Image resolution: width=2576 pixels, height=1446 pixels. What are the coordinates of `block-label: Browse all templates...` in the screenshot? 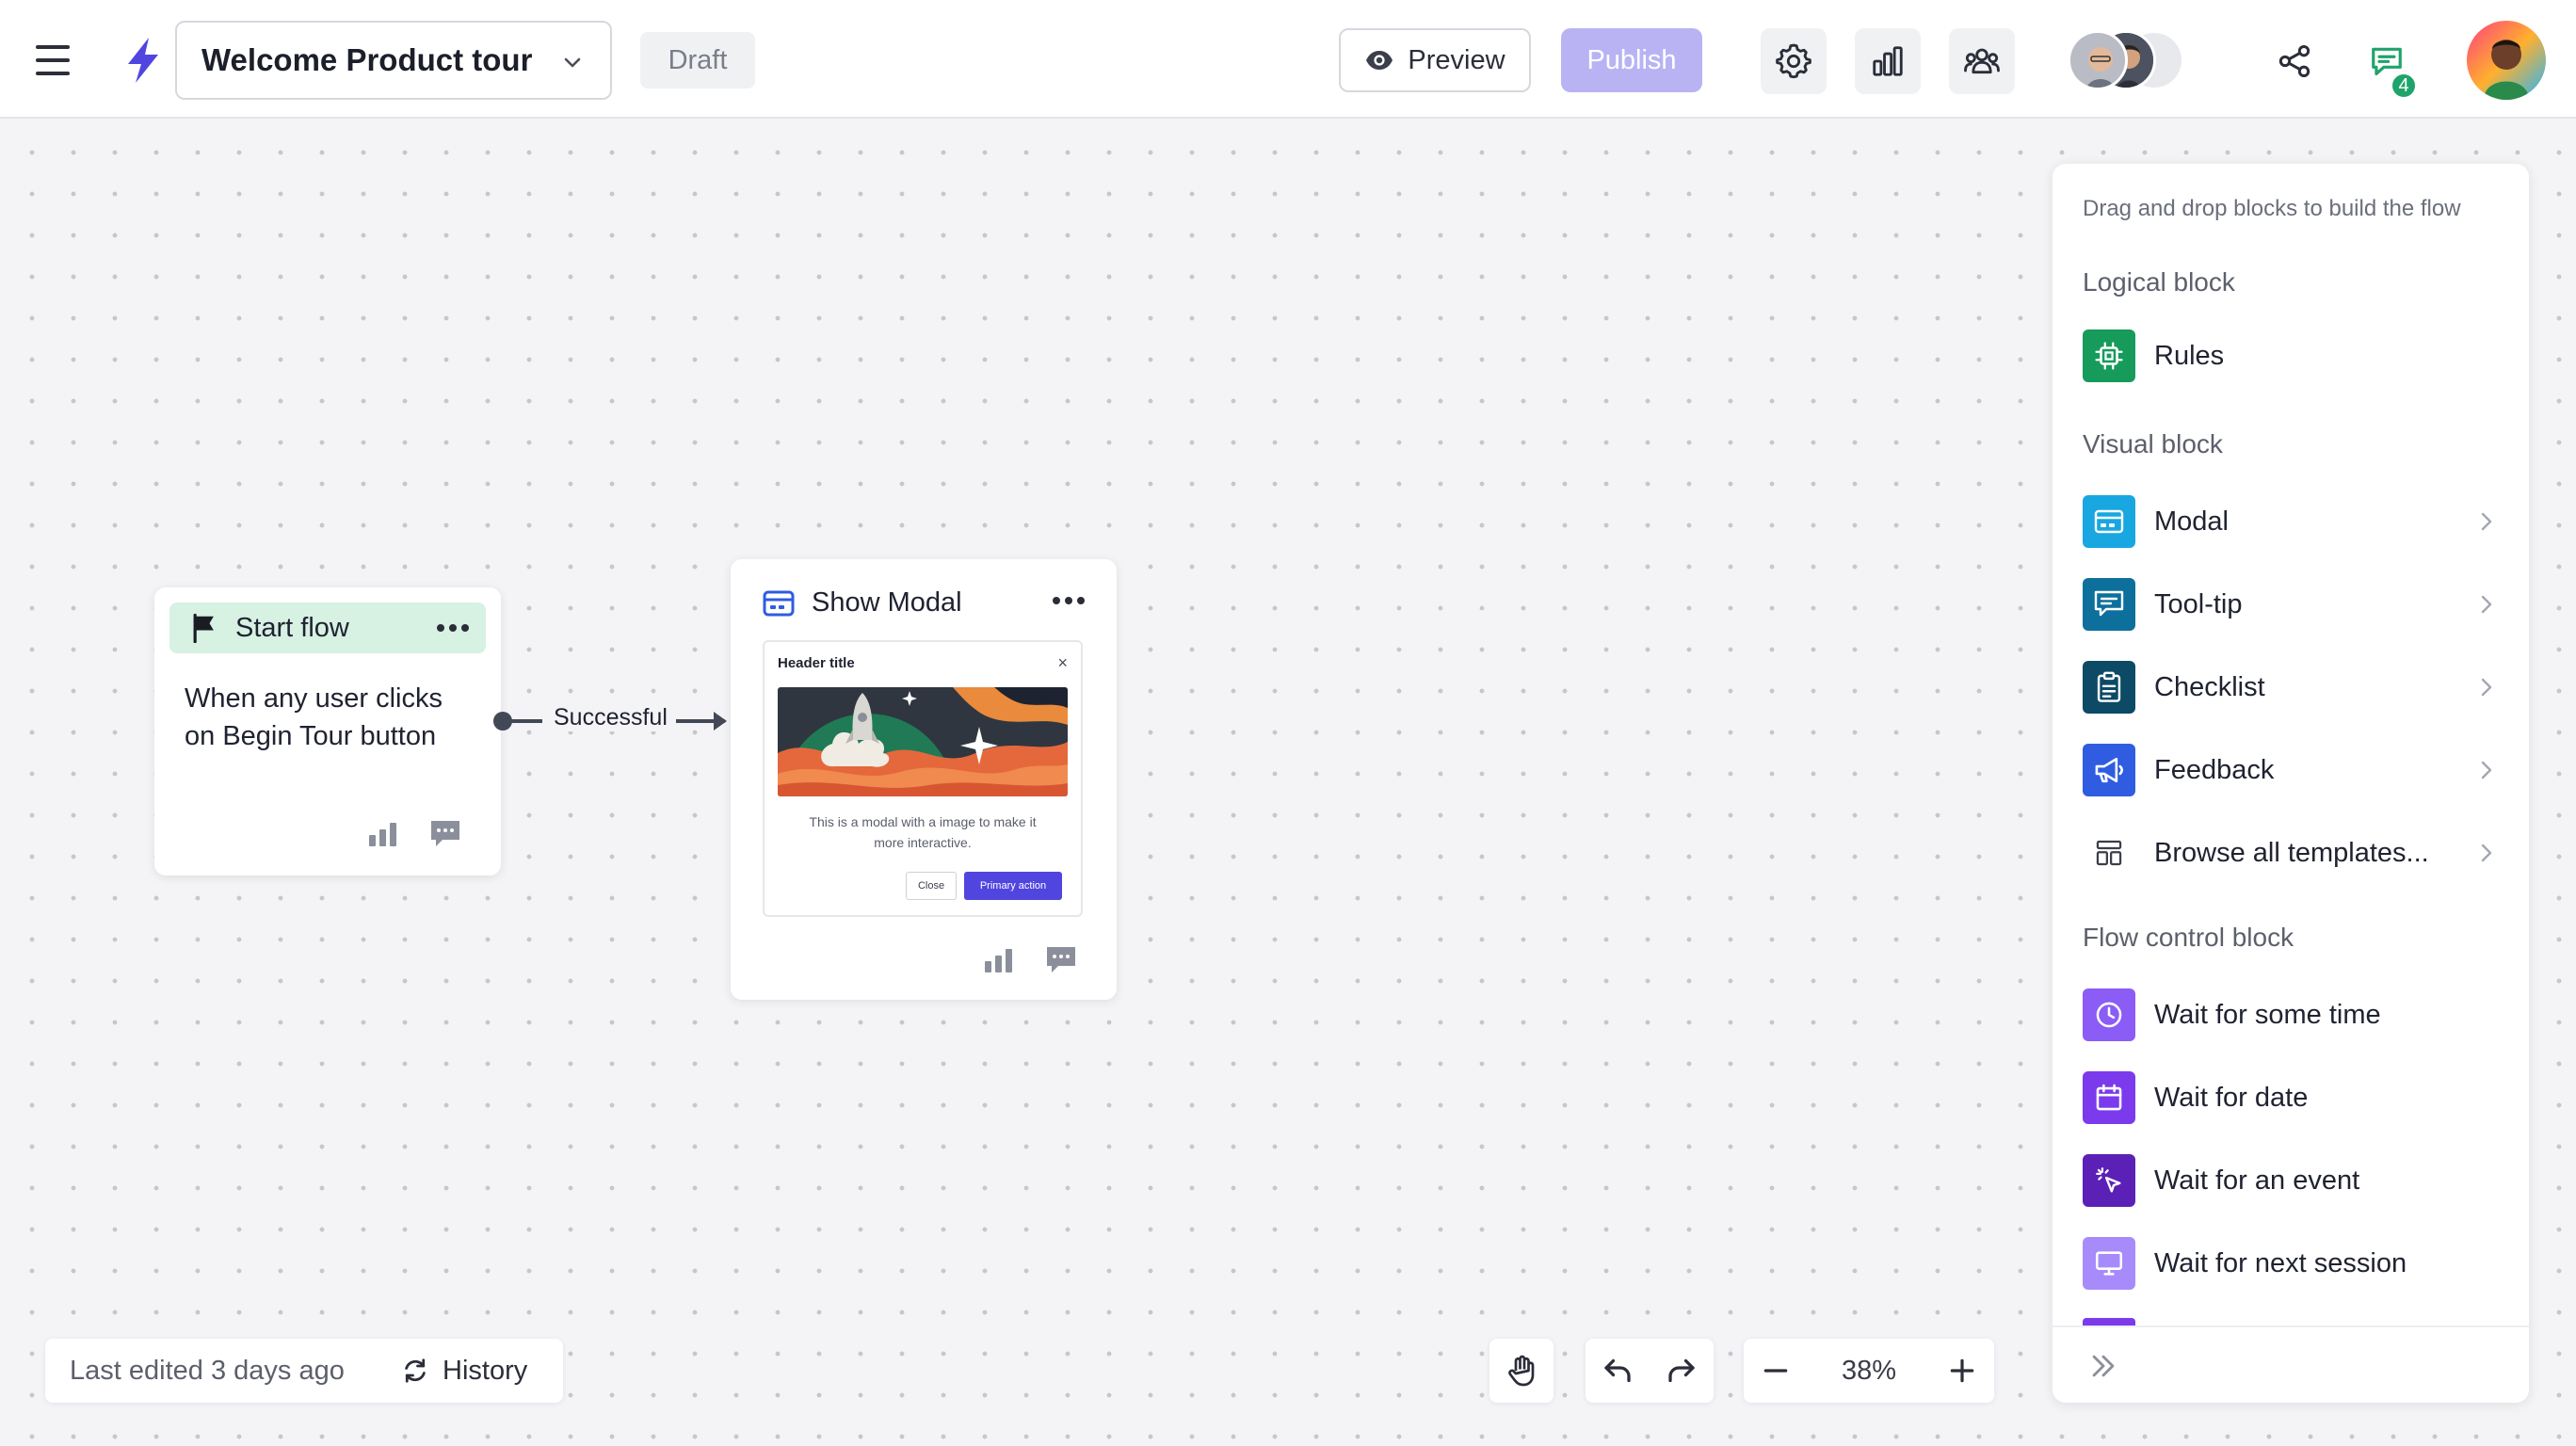 It's located at (2291, 852).